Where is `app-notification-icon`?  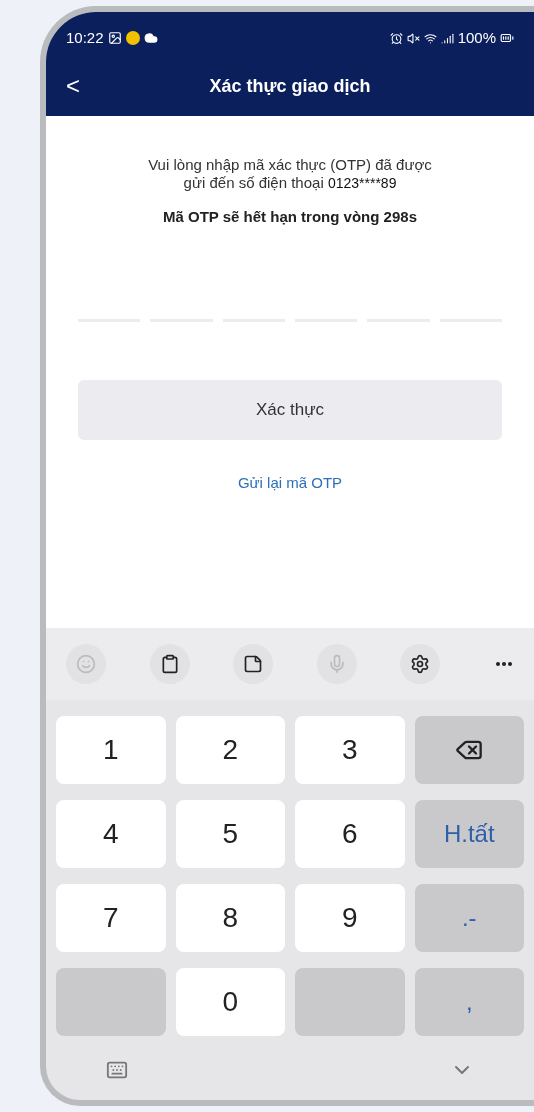
app-notification-icon is located at coordinates (132, 38).